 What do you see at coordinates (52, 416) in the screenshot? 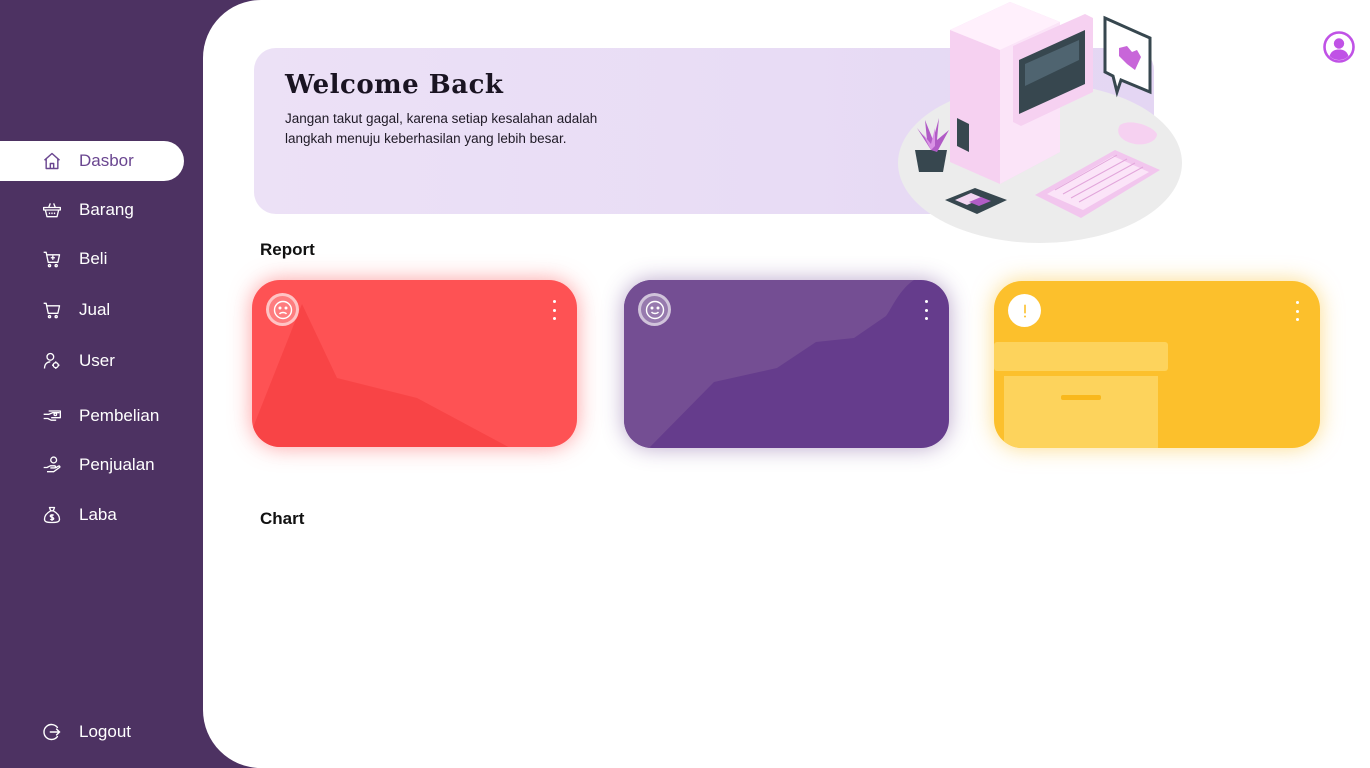
I see `hand-money-icon` at bounding box center [52, 416].